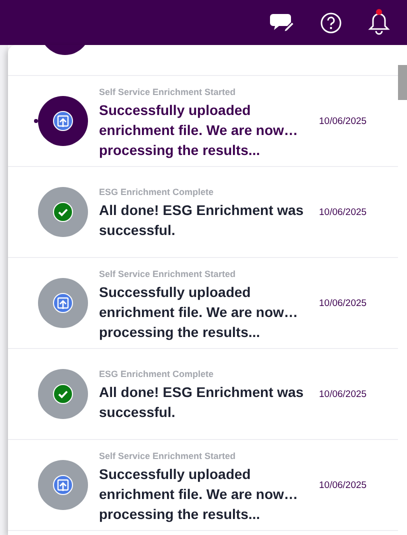  I want to click on help-icon, so click(331, 23).